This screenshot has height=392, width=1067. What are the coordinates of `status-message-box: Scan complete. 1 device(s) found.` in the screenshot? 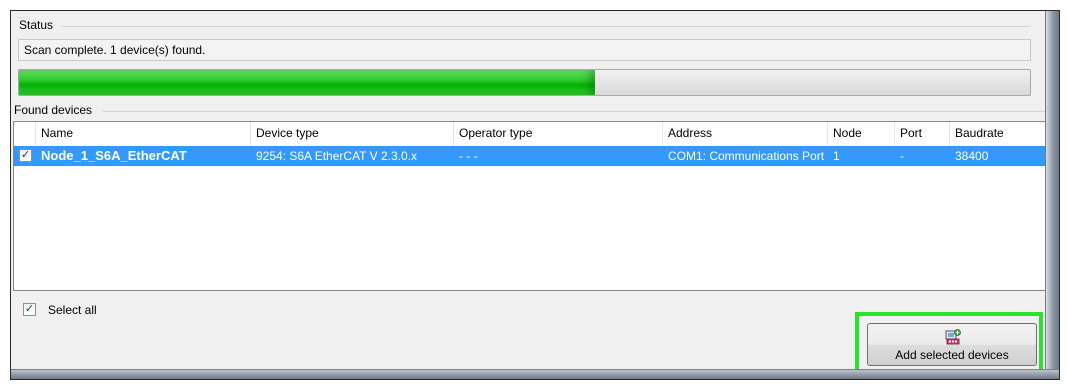 It's located at (524, 50).